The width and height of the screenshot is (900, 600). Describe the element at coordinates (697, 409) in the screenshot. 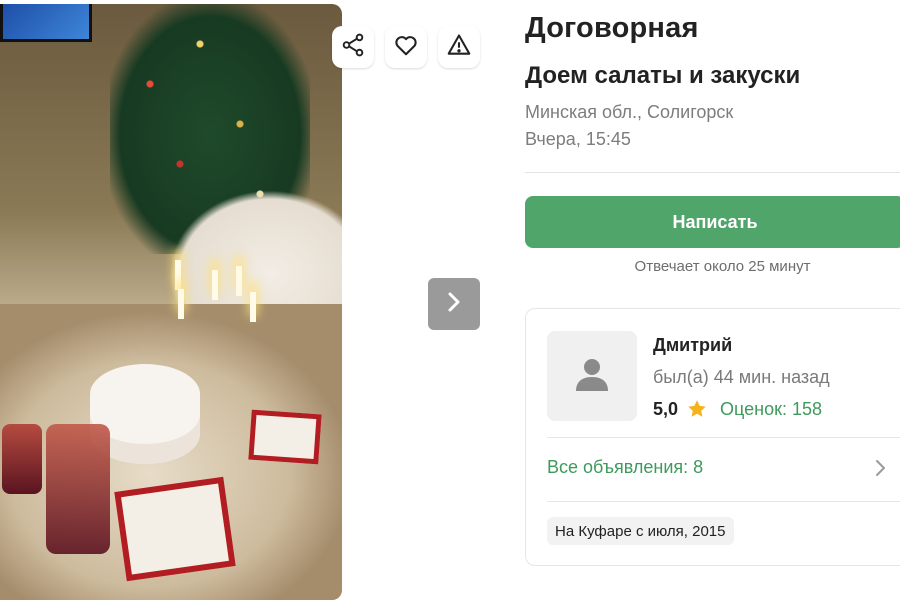

I see `star-icon` at that location.